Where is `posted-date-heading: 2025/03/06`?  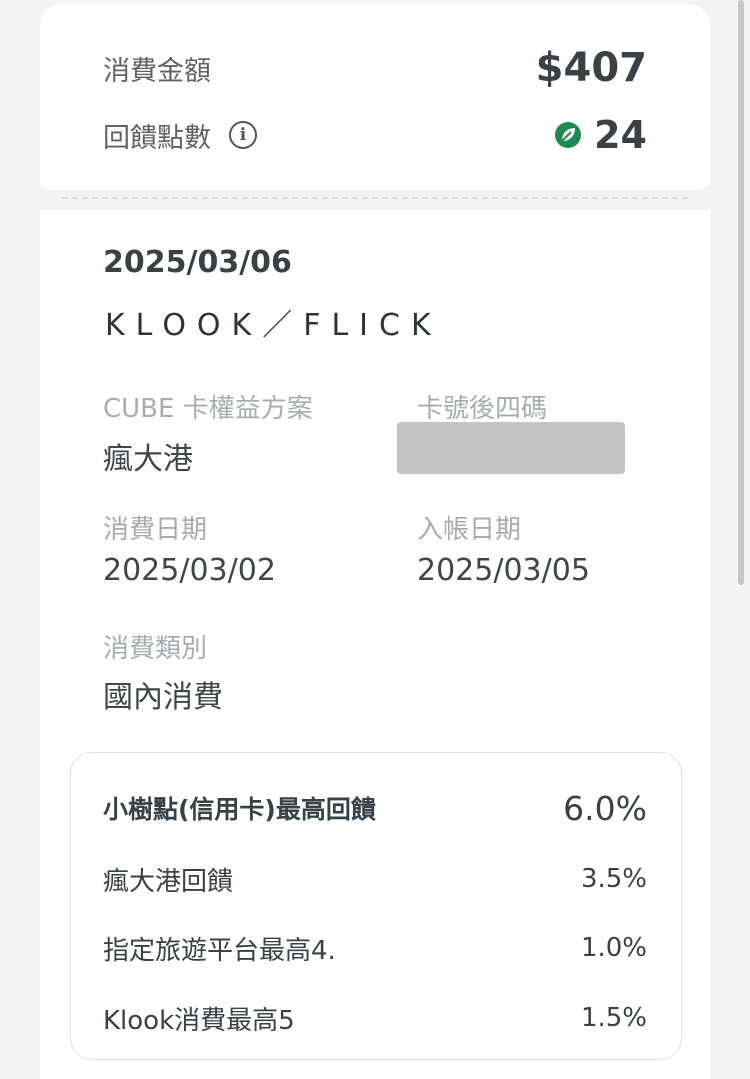 posted-date-heading: 2025/03/06 is located at coordinates (197, 262).